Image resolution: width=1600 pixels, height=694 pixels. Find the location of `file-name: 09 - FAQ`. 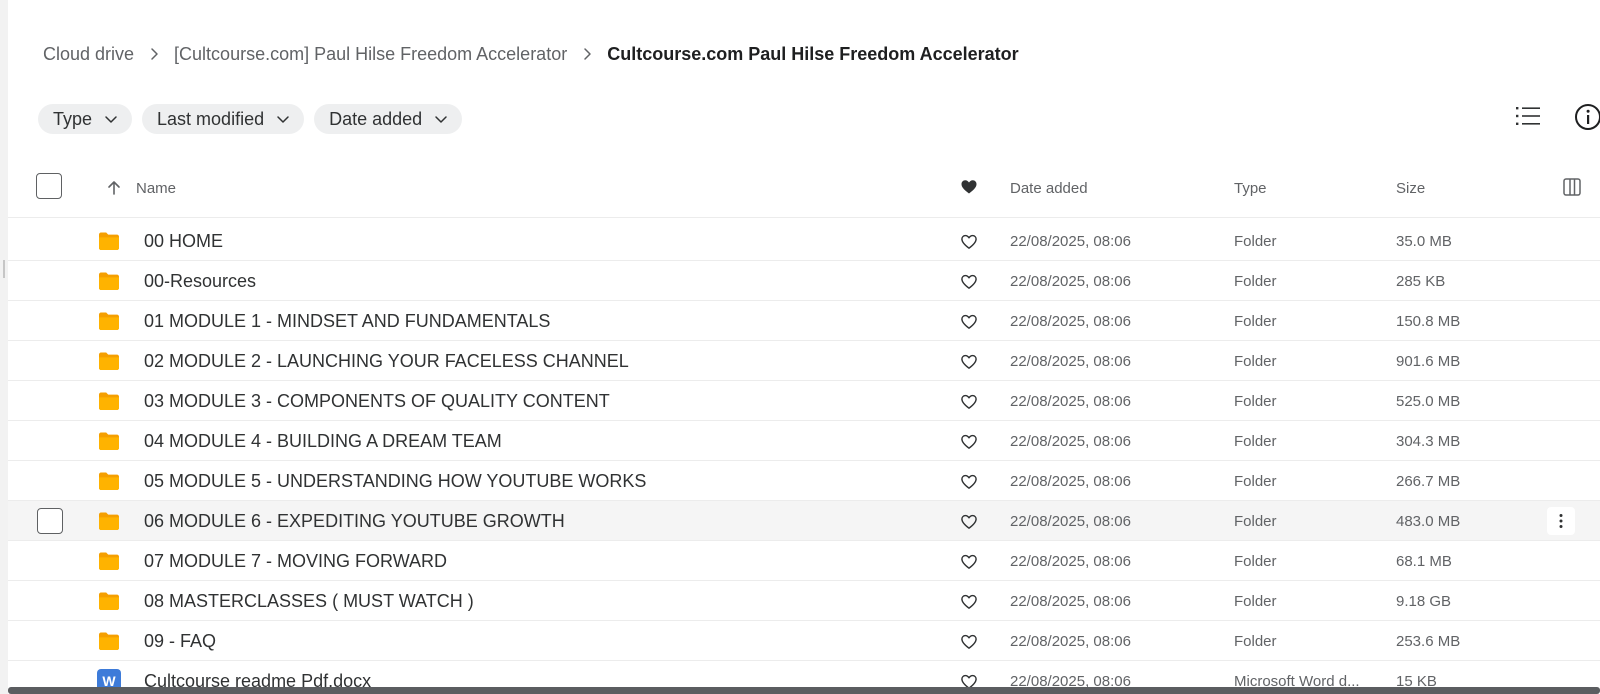

file-name: 09 - FAQ is located at coordinates (180, 641).